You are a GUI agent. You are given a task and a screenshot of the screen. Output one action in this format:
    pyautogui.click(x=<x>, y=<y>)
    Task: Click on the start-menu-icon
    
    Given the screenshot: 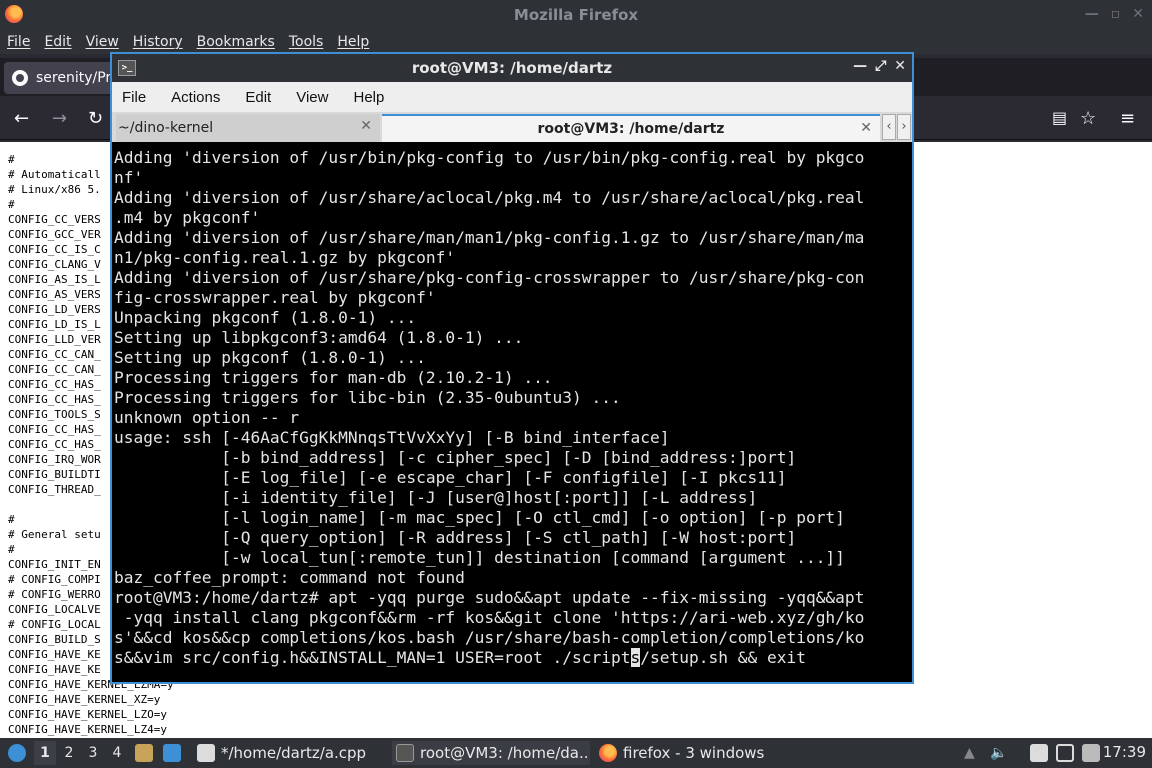 What is the action you would take?
    pyautogui.click(x=17, y=753)
    